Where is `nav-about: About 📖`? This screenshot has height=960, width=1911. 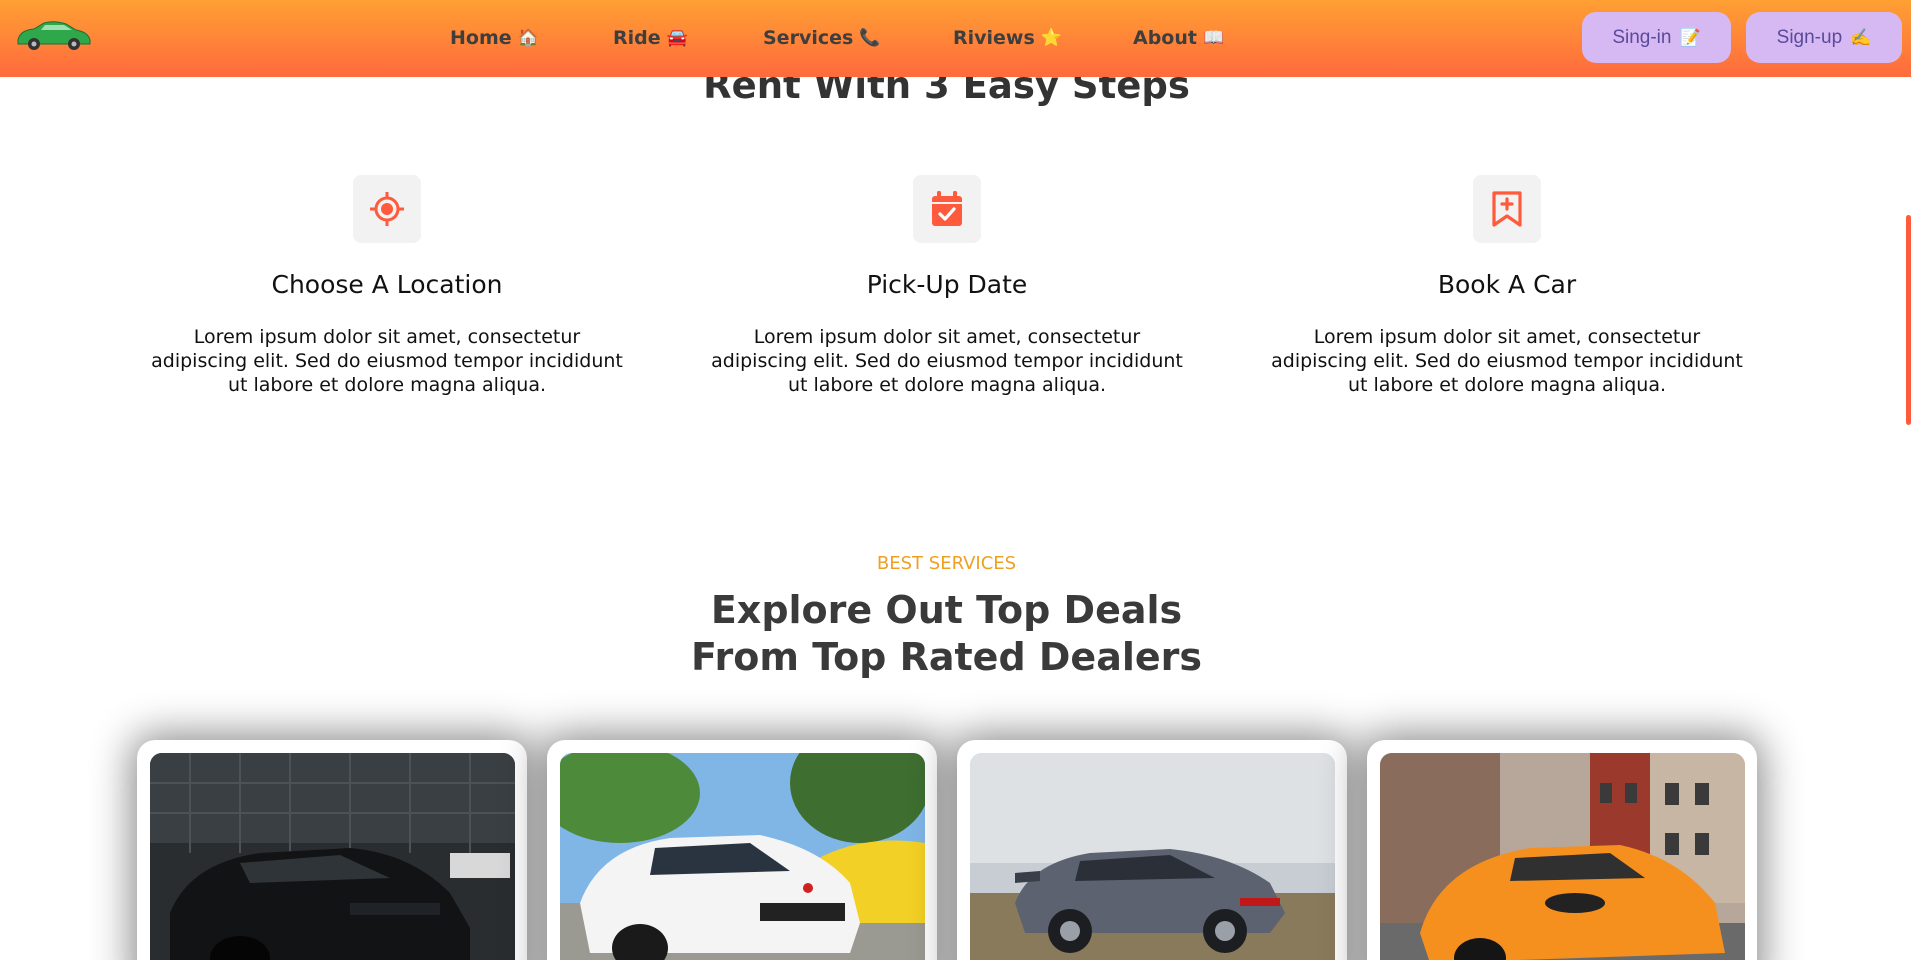
nav-about: About 📖 is located at coordinates (1178, 38).